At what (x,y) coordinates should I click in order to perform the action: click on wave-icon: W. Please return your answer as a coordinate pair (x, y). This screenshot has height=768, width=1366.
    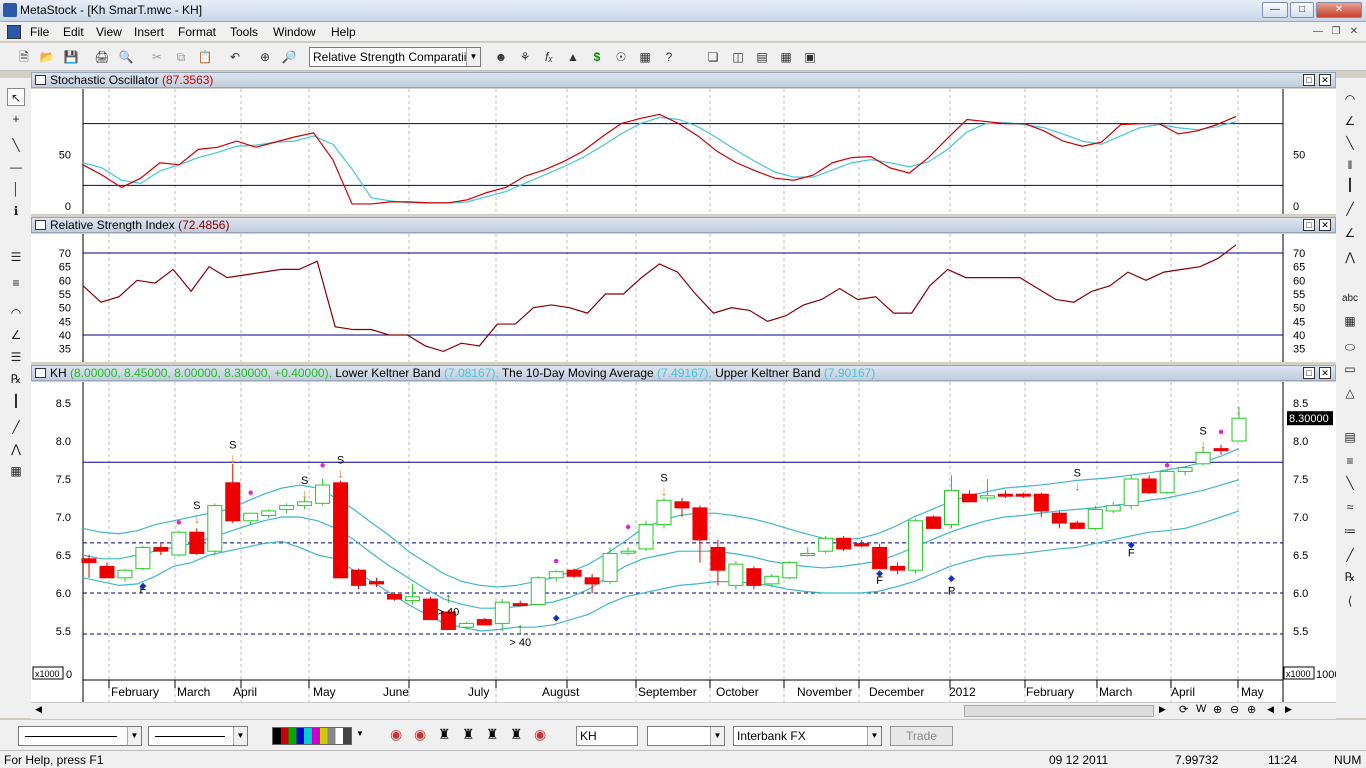
    Looking at the image, I should click on (1201, 709).